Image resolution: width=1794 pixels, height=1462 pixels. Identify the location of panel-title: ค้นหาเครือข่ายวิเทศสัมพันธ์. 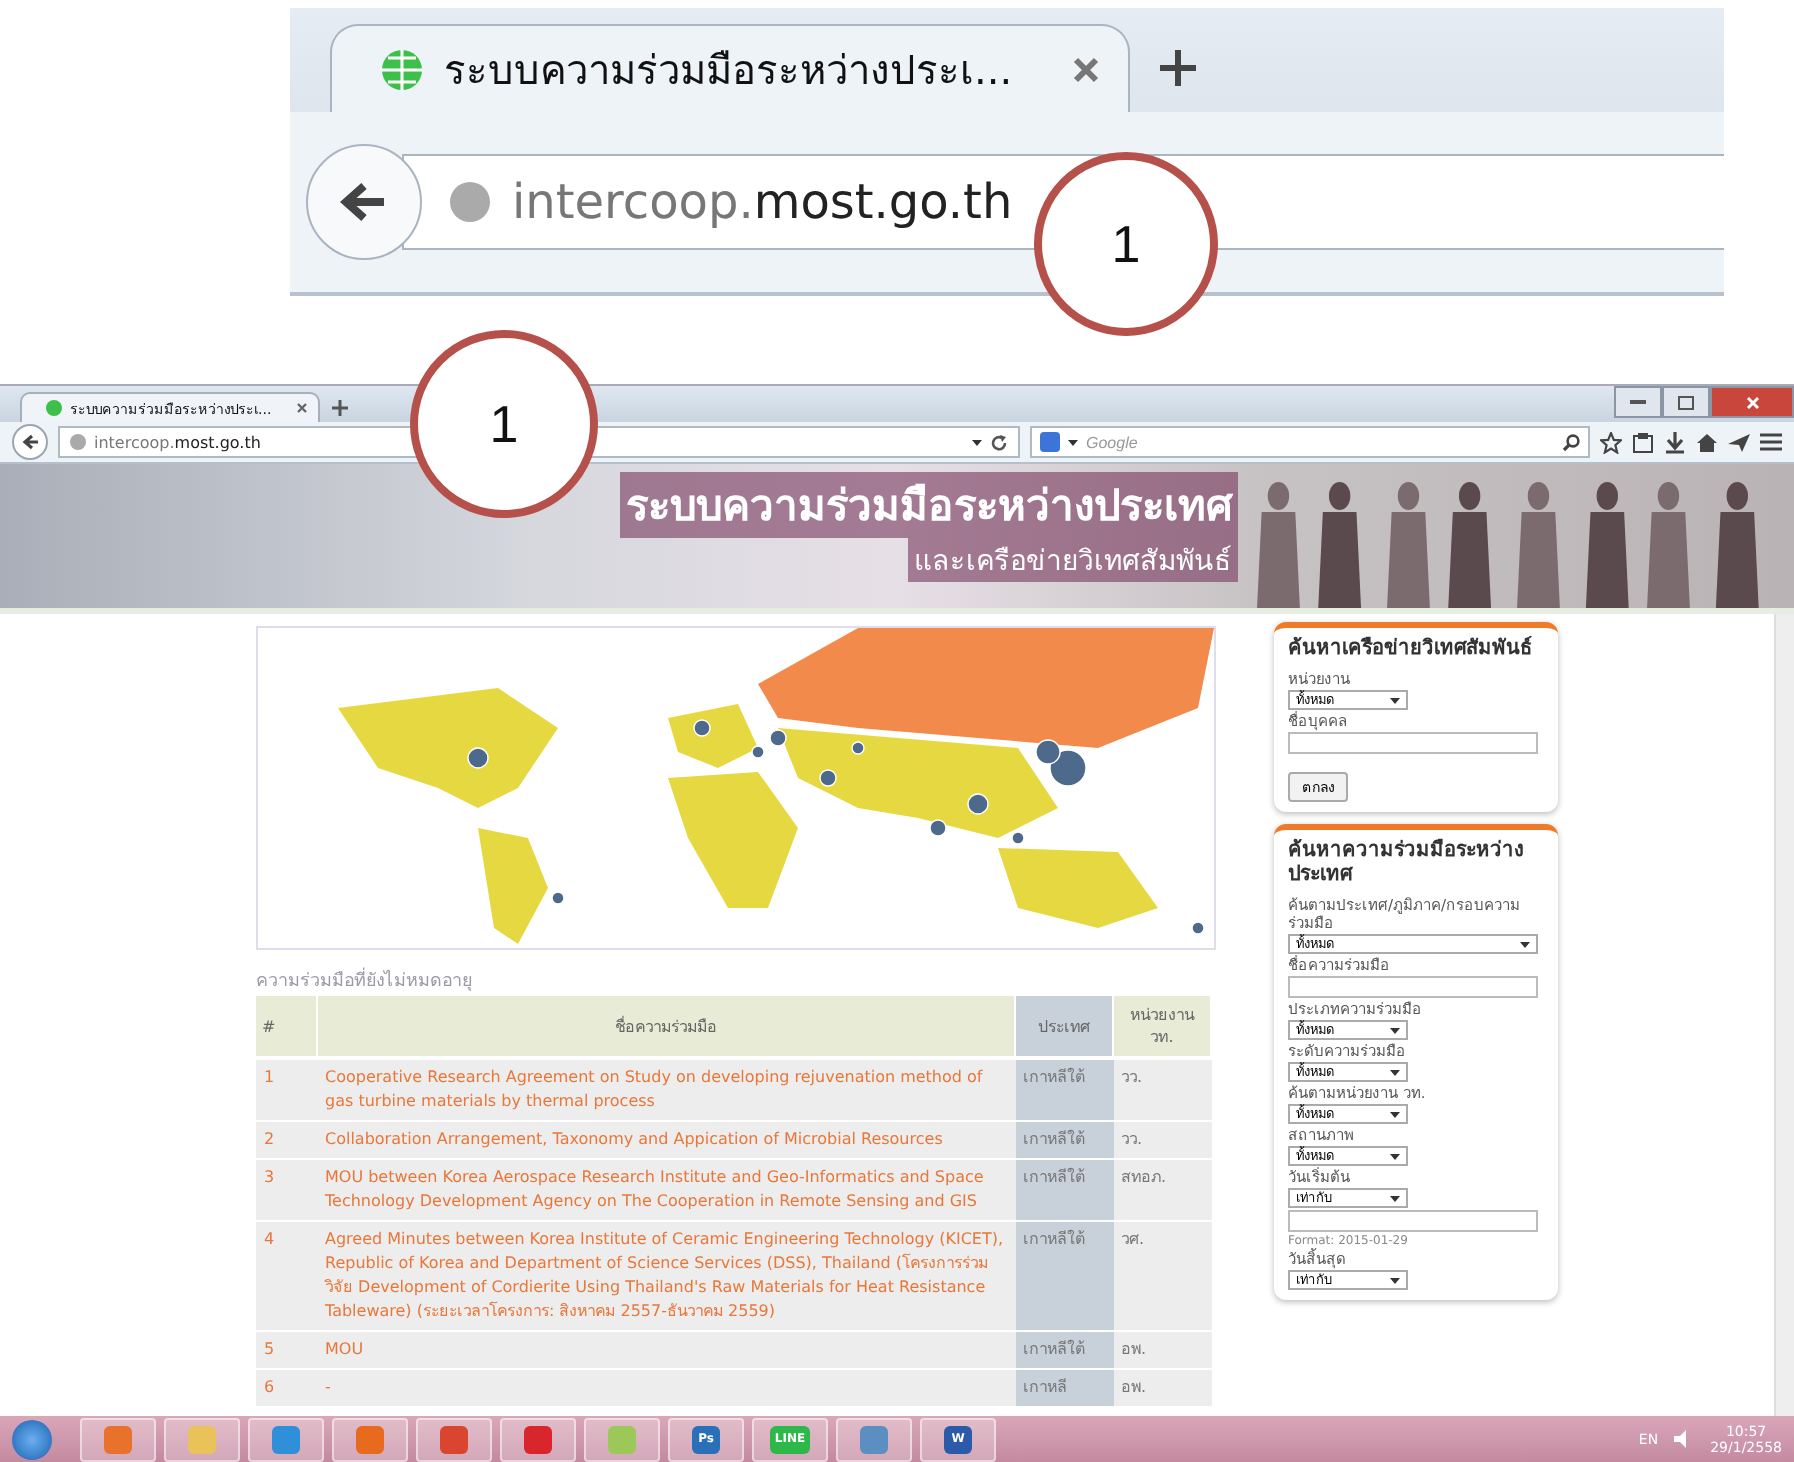
(1410, 650).